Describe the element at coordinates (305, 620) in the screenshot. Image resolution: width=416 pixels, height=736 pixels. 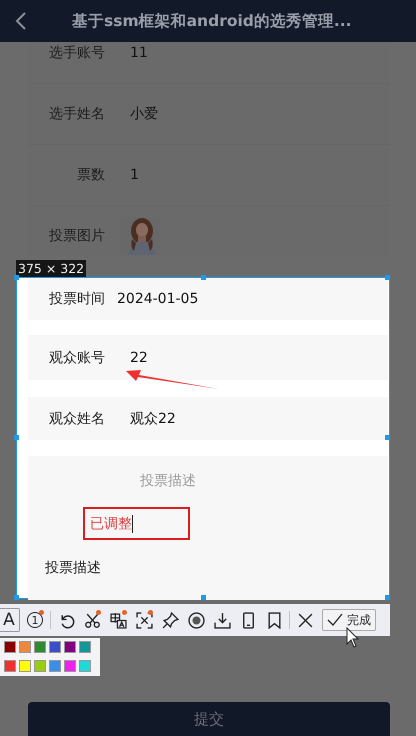
I see `close-icon` at that location.